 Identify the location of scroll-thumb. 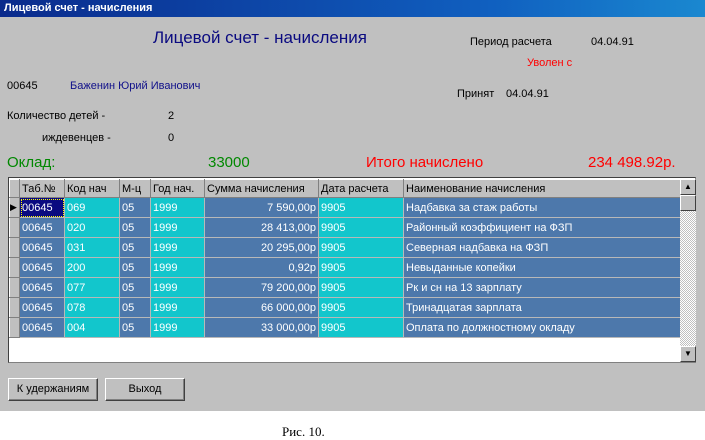
(688, 203).